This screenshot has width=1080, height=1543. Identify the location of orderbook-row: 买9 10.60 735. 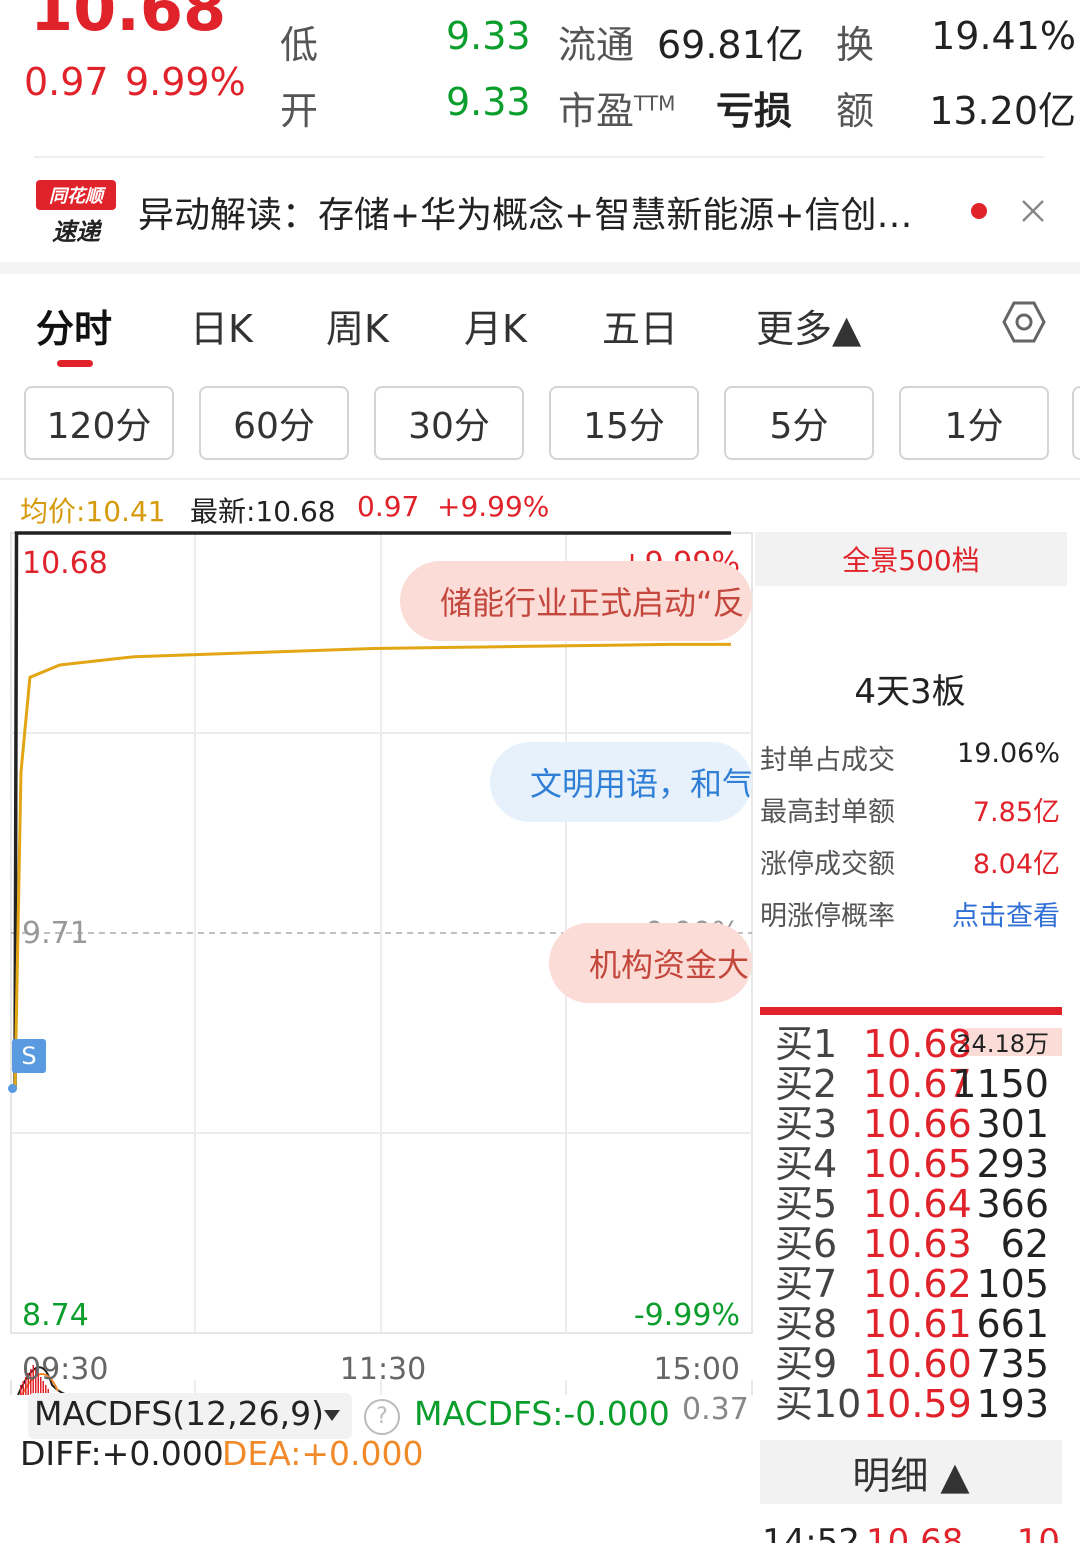
(920, 1364).